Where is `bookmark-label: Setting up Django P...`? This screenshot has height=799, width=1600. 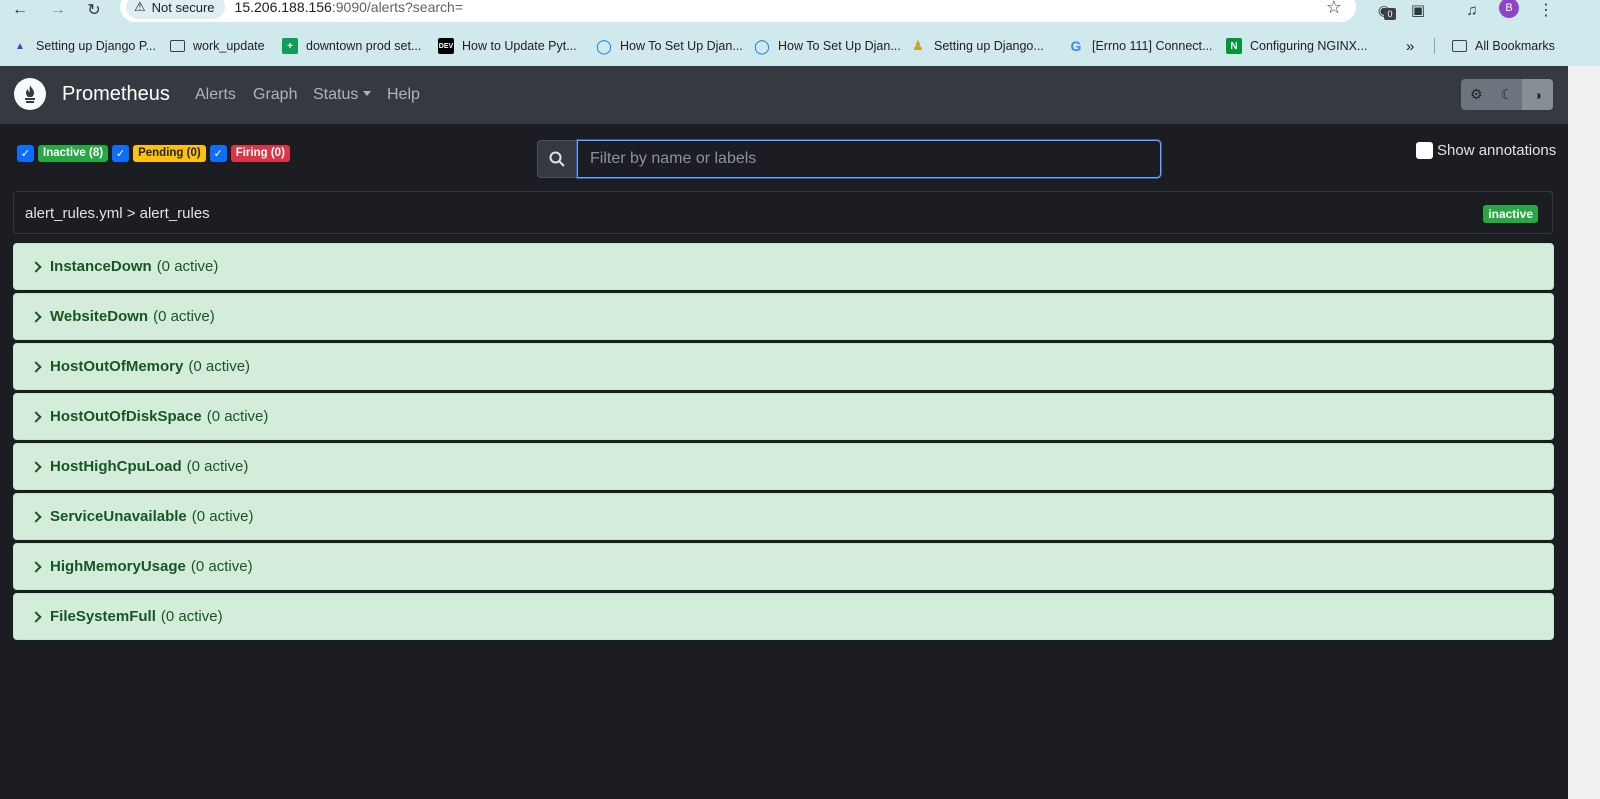
bookmark-label: Setting up Django P... is located at coordinates (96, 46).